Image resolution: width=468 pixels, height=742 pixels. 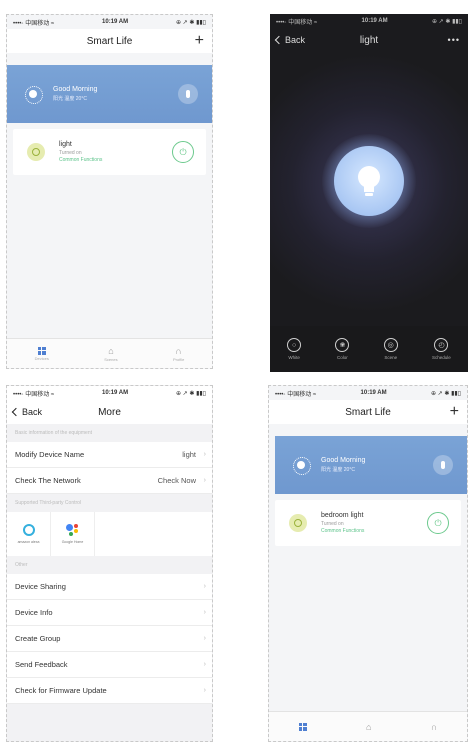 What do you see at coordinates (391, 357) in the screenshot?
I see `control-label: Scene` at bounding box center [391, 357].